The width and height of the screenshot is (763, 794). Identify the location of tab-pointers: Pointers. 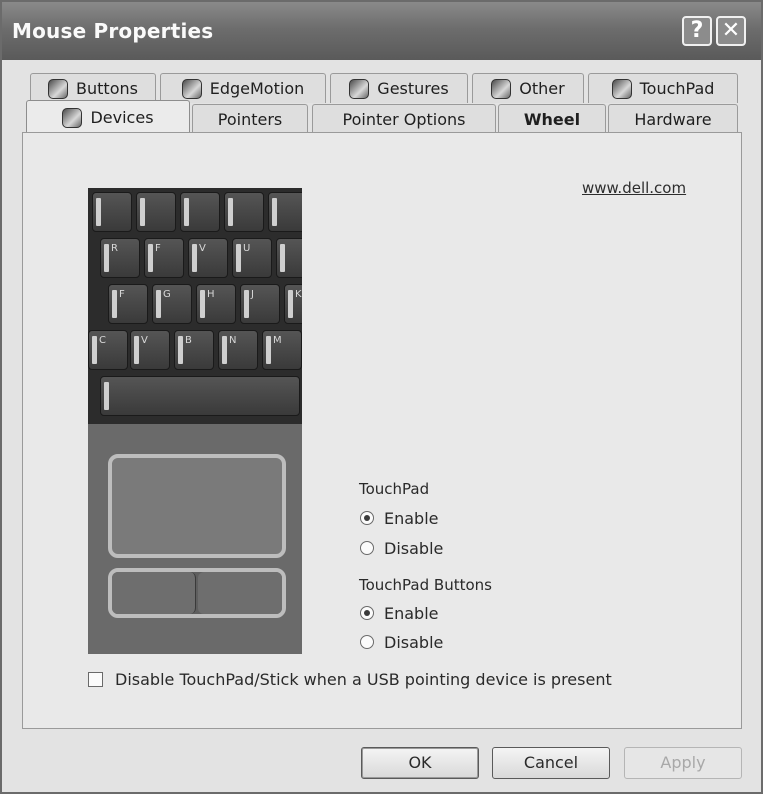
(250, 119).